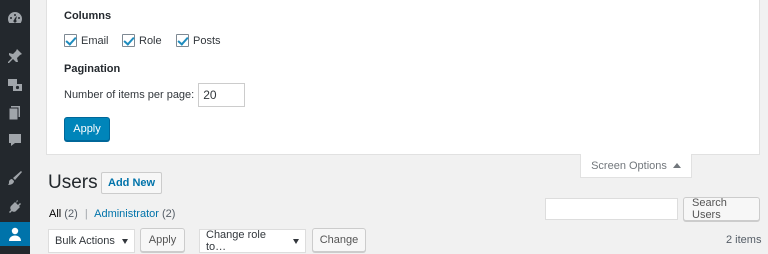 The height and width of the screenshot is (254, 768). I want to click on bulk-actions-selected: Bulk Actions, so click(85, 241).